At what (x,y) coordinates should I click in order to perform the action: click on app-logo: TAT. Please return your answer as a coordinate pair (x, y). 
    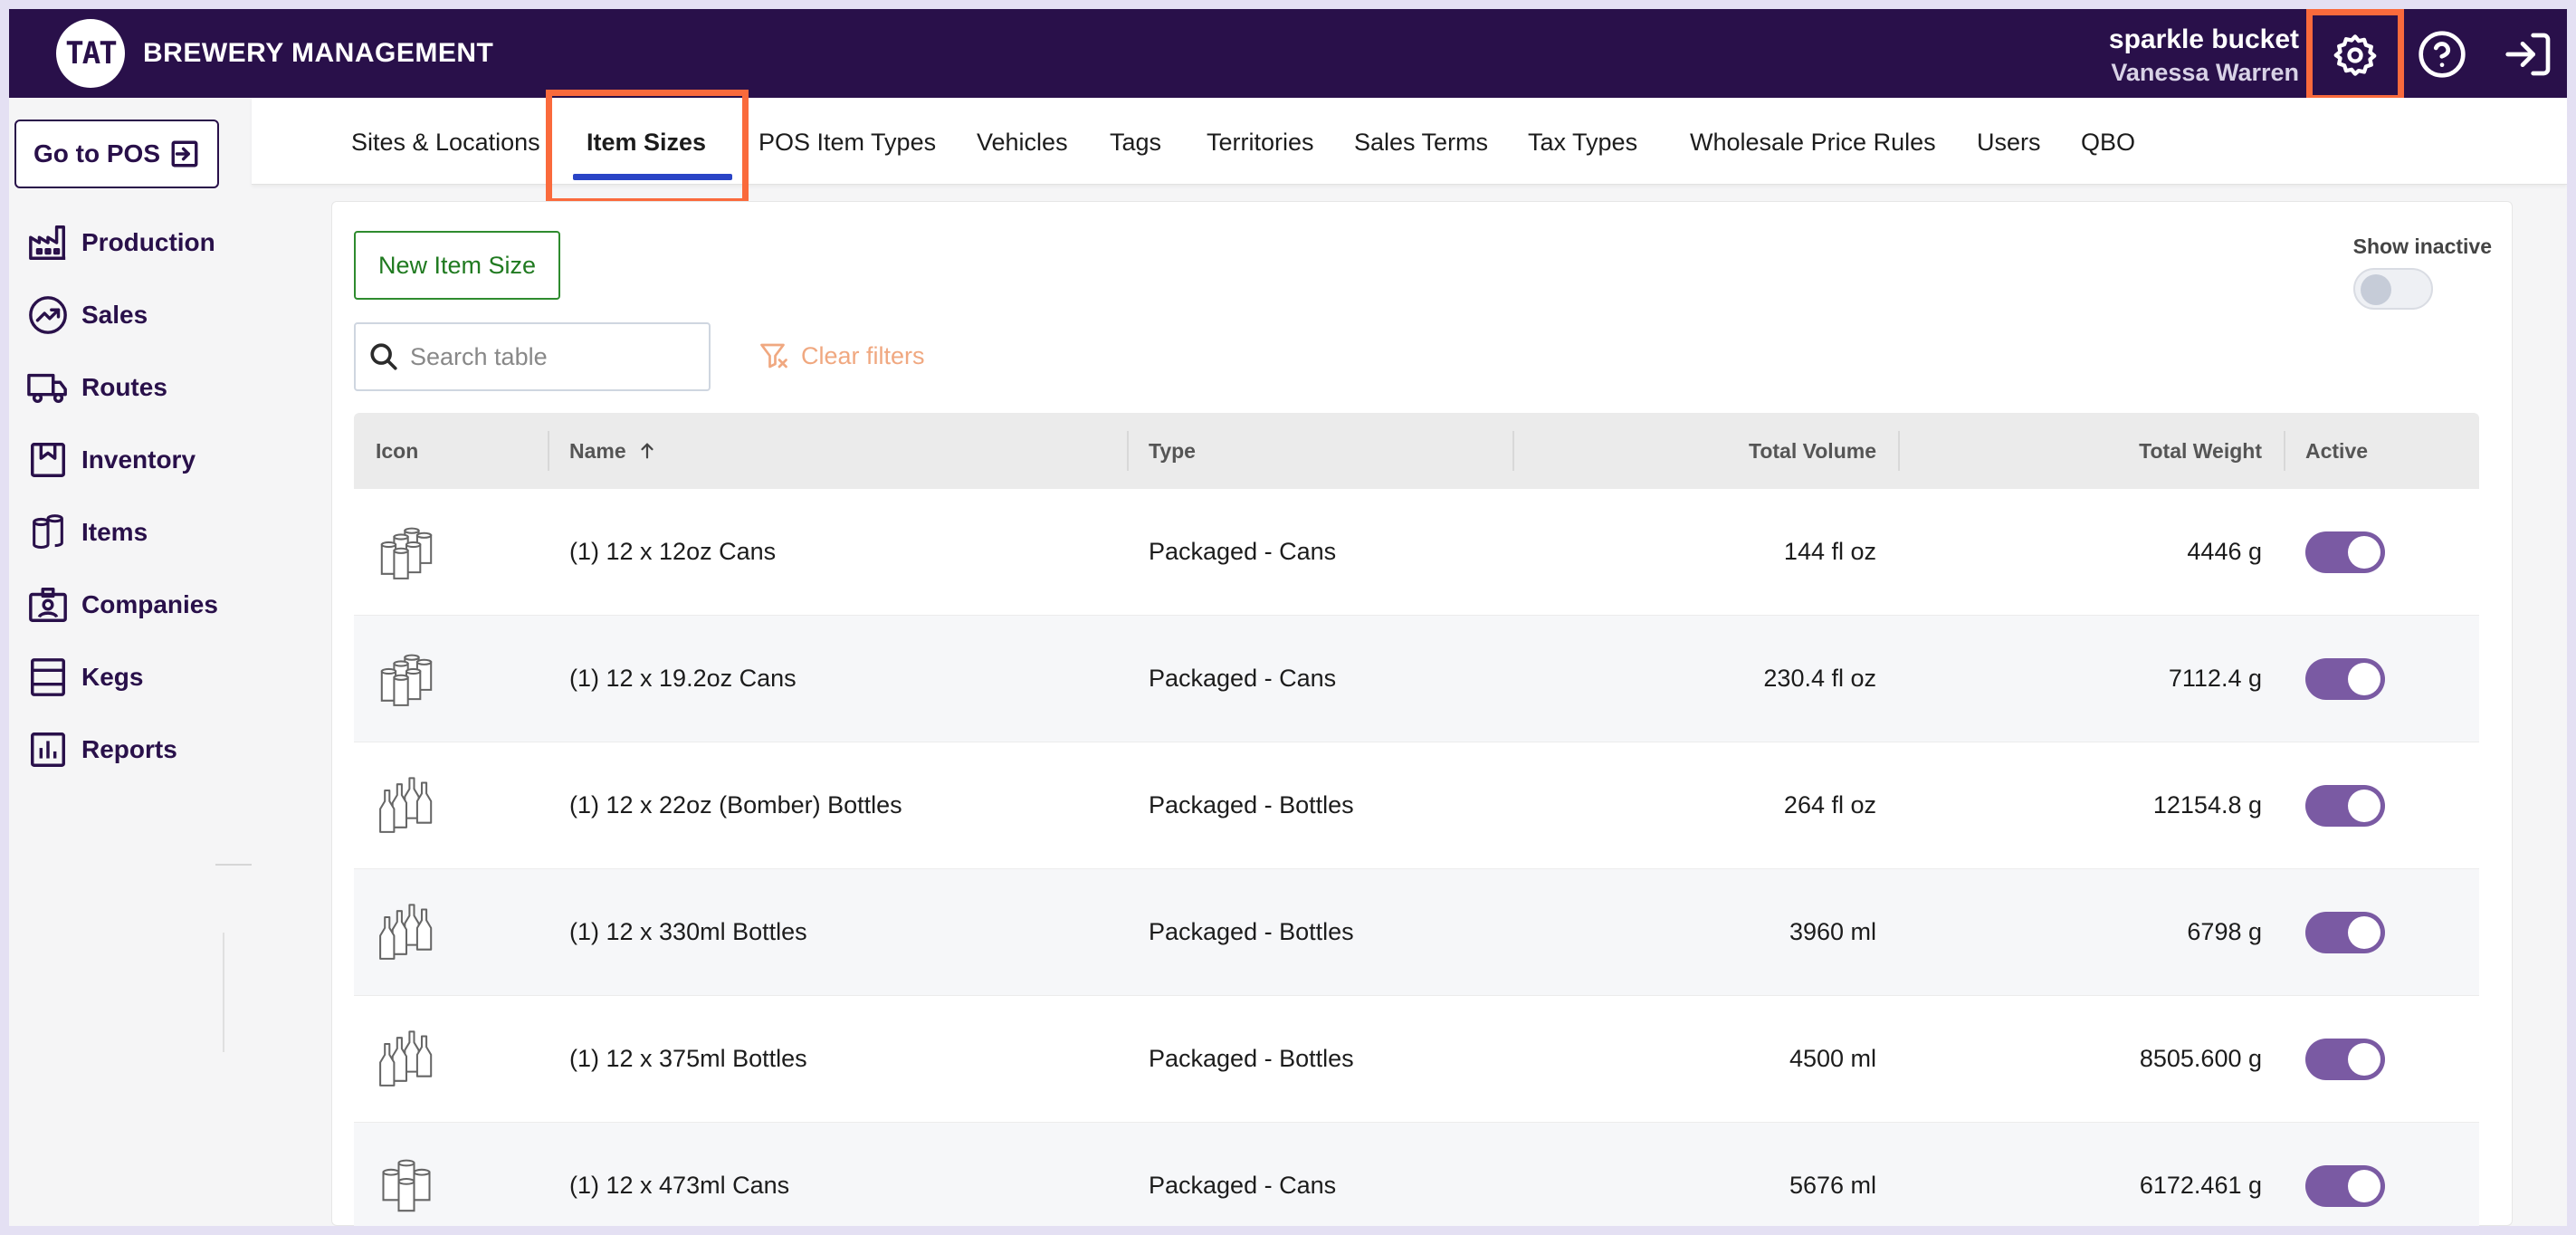
    Looking at the image, I should click on (90, 53).